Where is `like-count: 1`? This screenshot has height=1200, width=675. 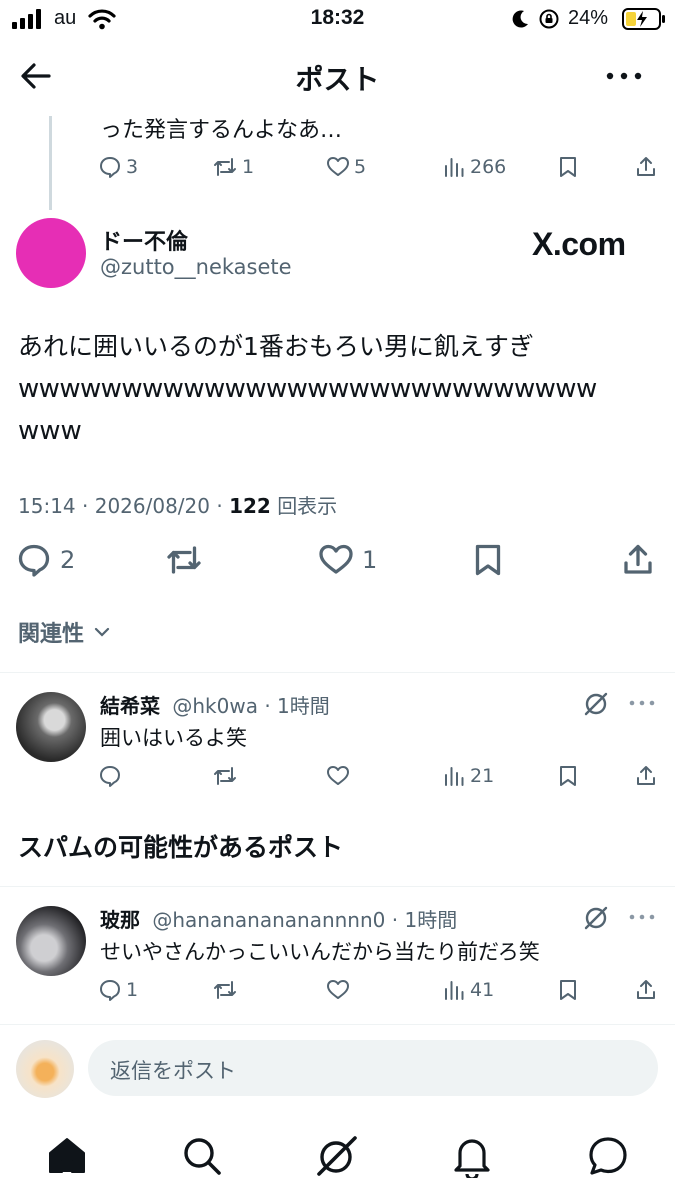
like-count: 1 is located at coordinates (370, 560).